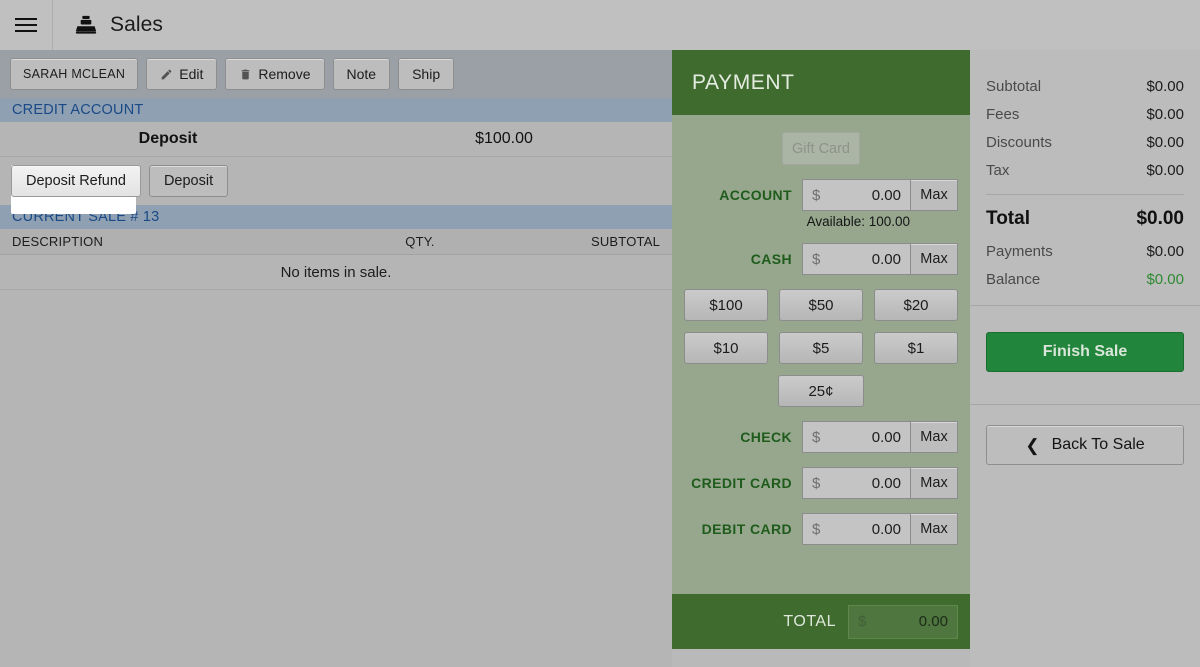 This screenshot has width=1200, height=667. I want to click on total-value: $0.00, so click(1160, 218).